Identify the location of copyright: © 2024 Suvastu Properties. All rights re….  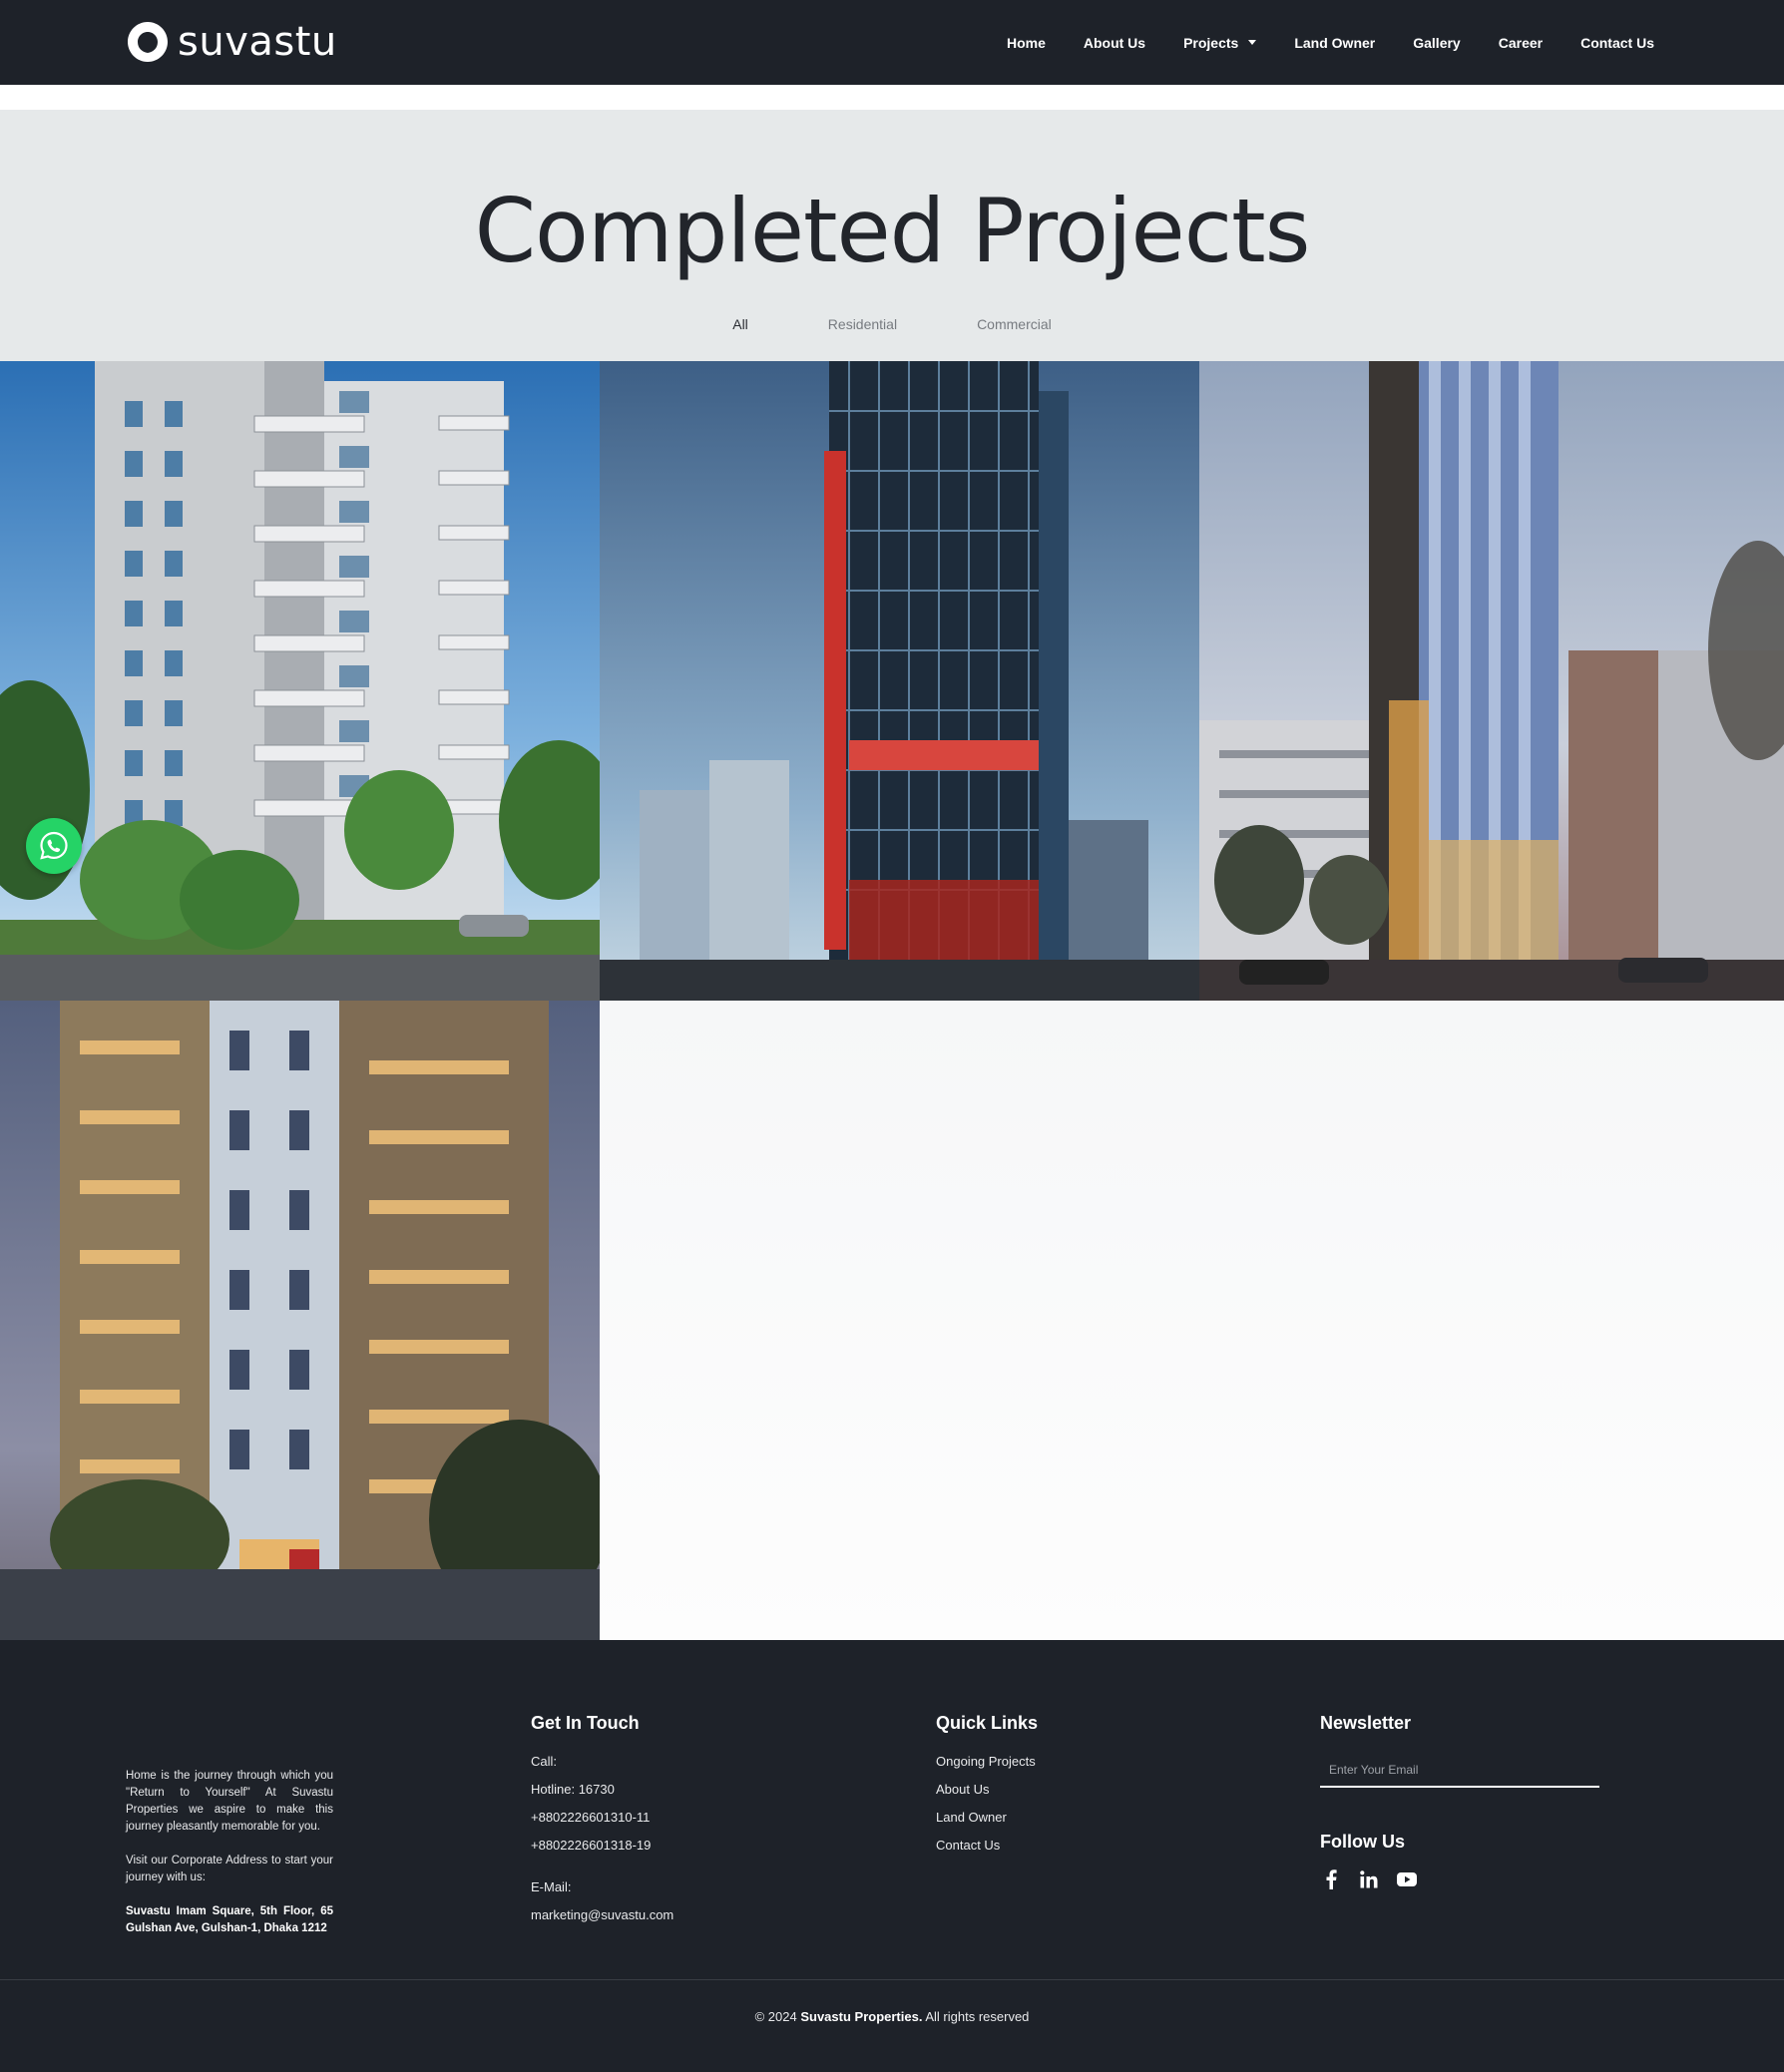
(892, 2016).